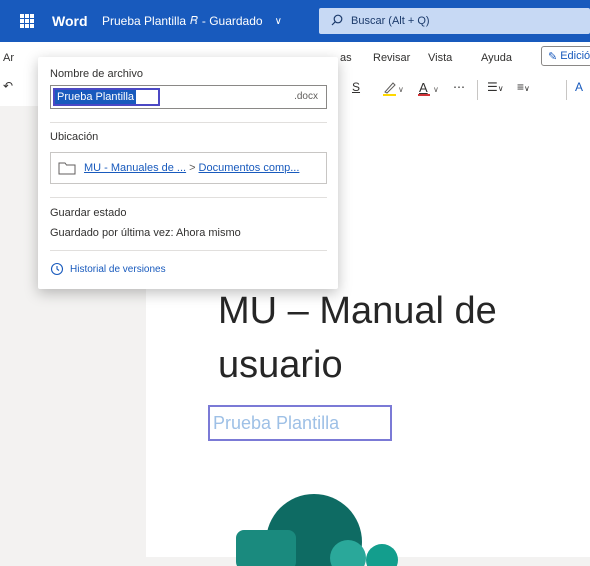  Describe the element at coordinates (8, 58) in the screenshot. I see `tab-archivo: Ar` at that location.